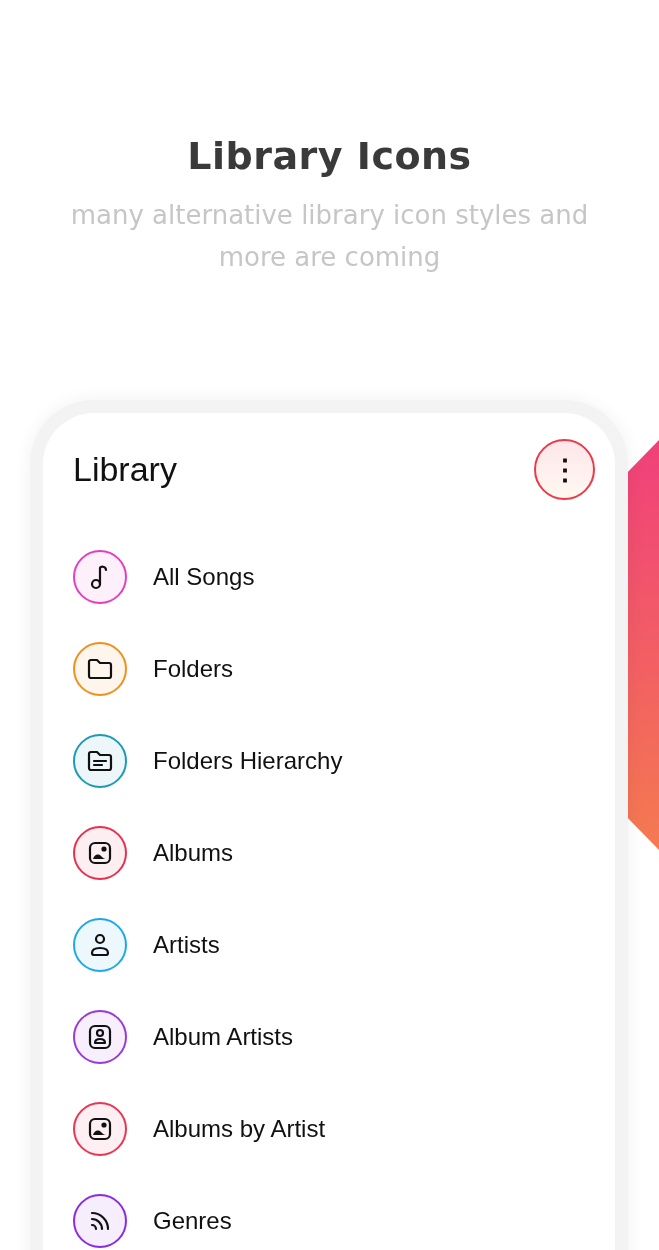  Describe the element at coordinates (193, 669) in the screenshot. I see `library-item: Folders` at that location.